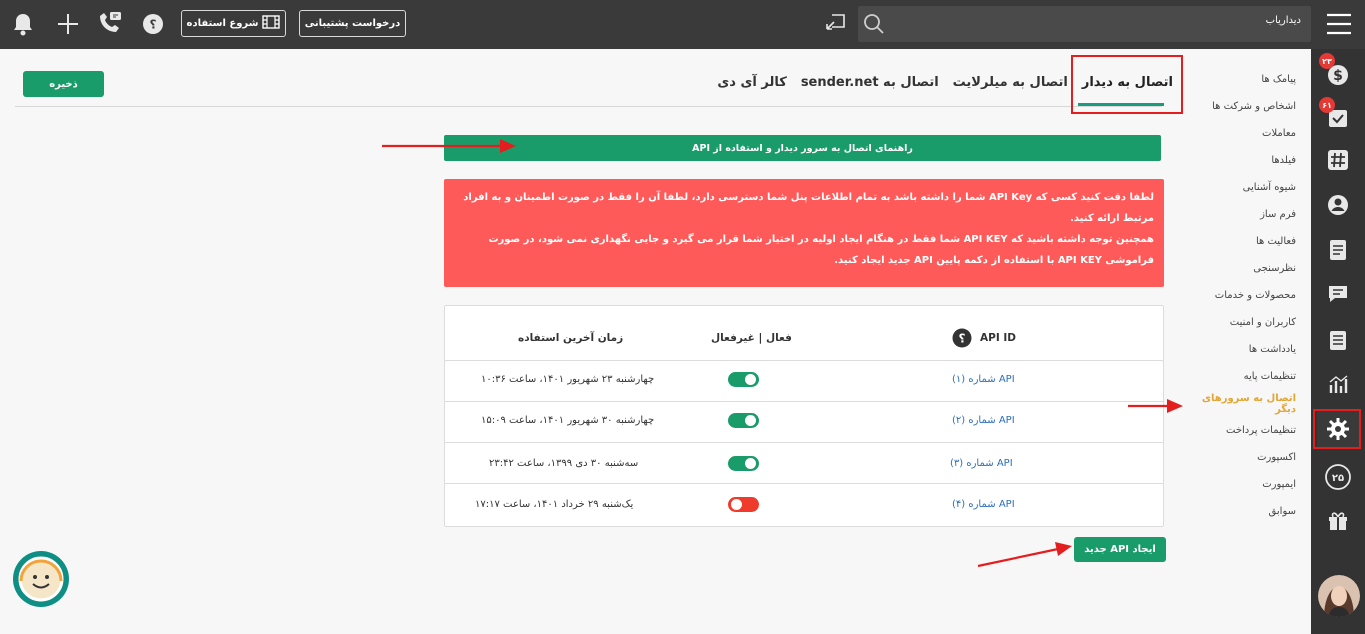  What do you see at coordinates (981, 463) in the screenshot?
I see `api-name-link: API شماره (۳)` at bounding box center [981, 463].